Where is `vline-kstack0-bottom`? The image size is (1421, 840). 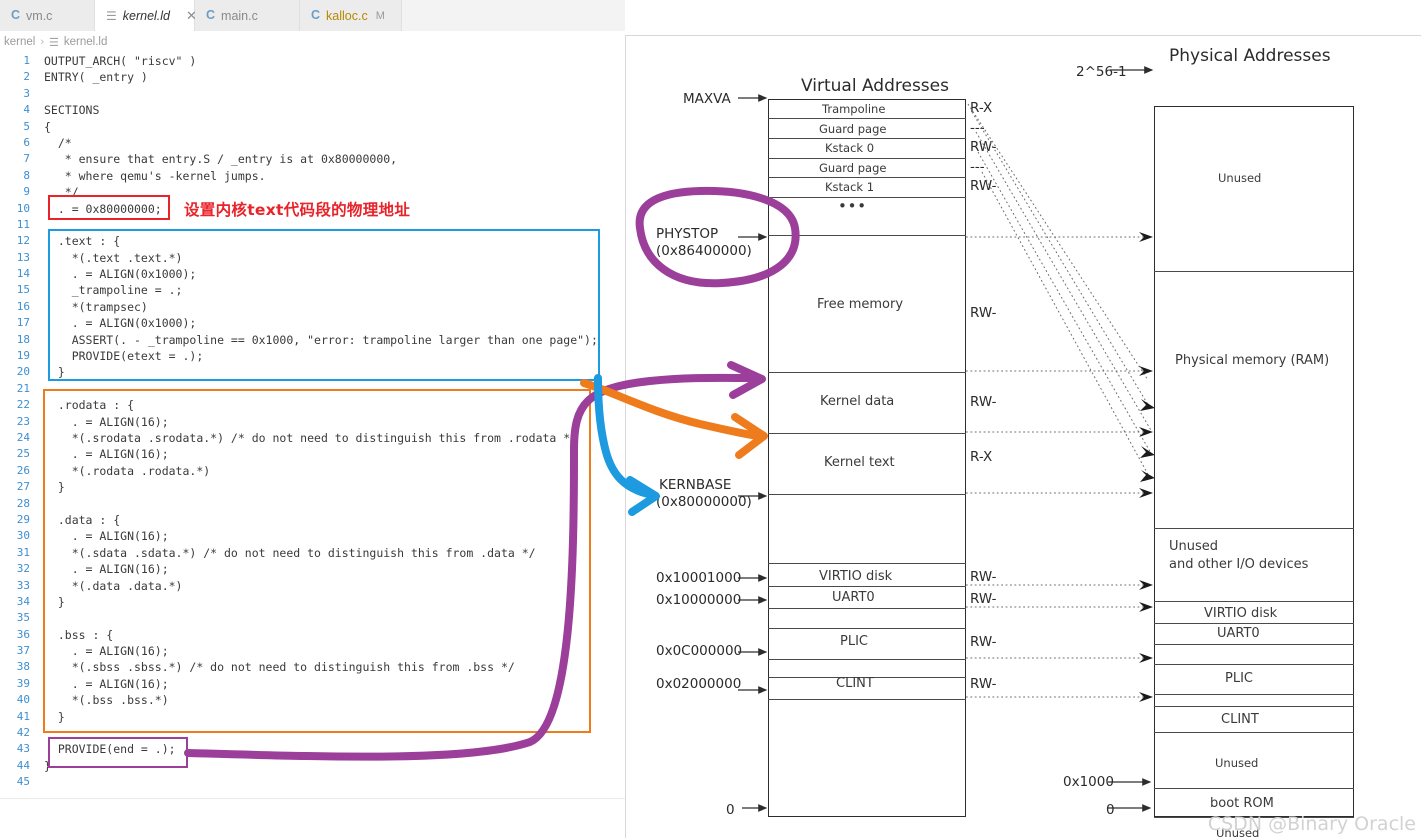 vline-kstack0-bottom is located at coordinates (867, 158).